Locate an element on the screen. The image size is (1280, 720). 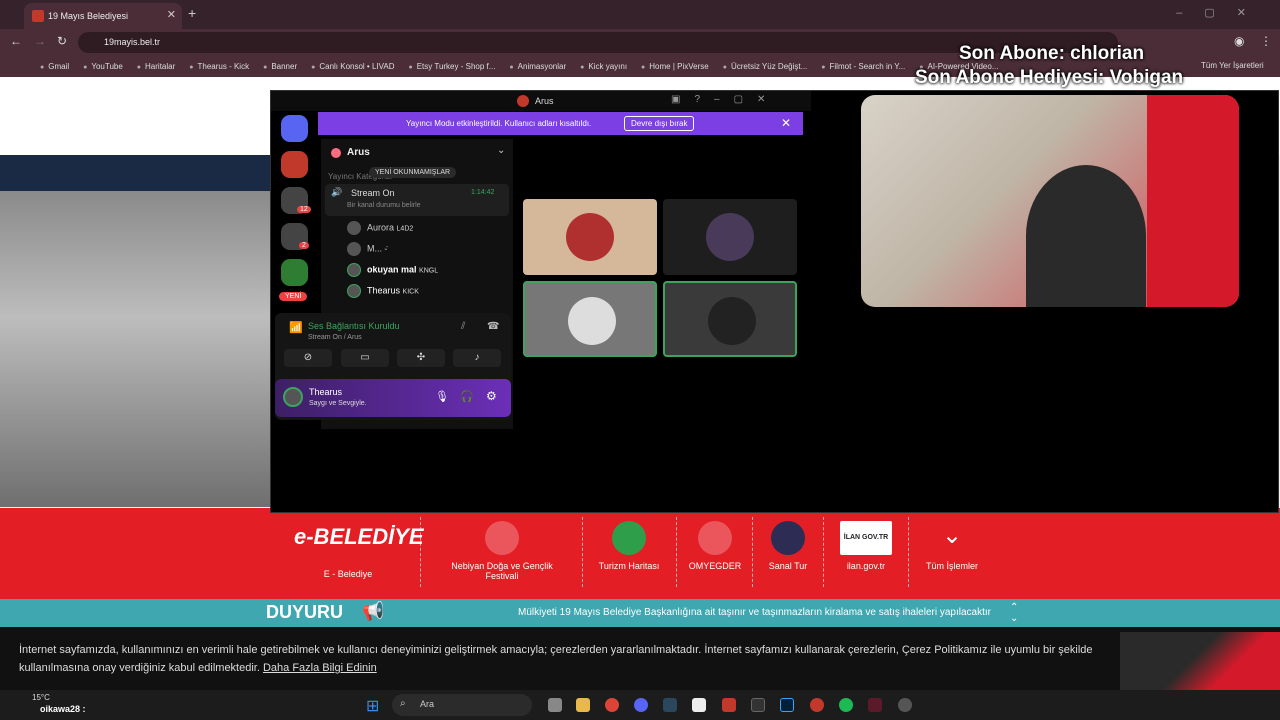
steam-icon is located at coordinates (670, 705).